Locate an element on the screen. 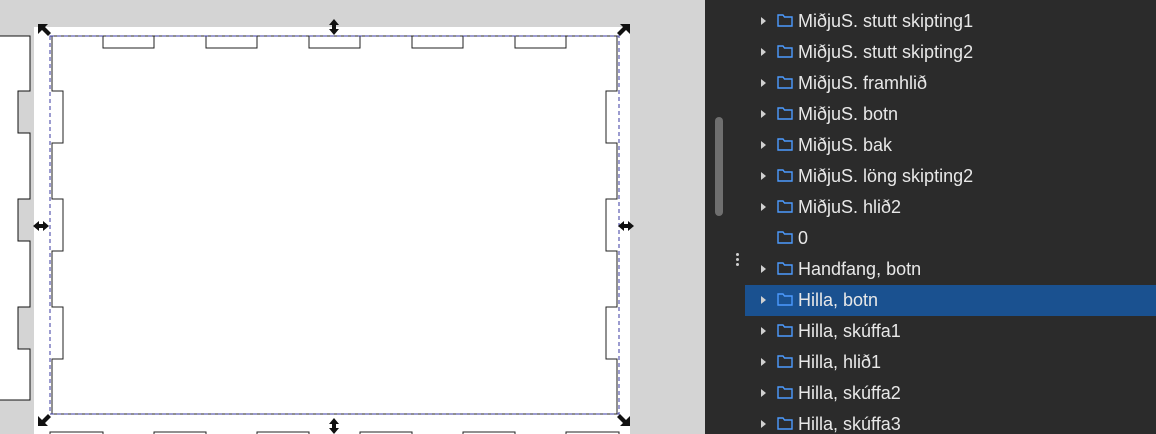 This screenshot has width=1156, height=434. vertical-scrollbar-thumb is located at coordinates (719, 166).